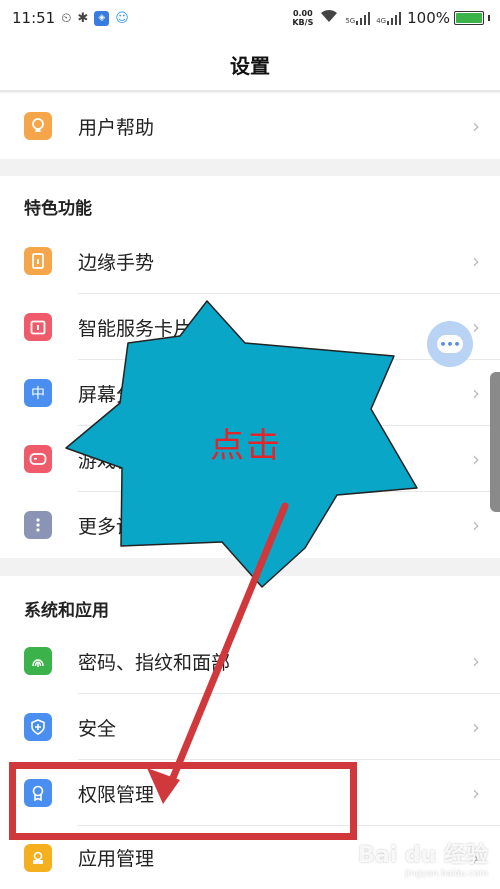  Describe the element at coordinates (303, 18) in the screenshot. I see `net-speed: 0.00 KB/S` at that location.